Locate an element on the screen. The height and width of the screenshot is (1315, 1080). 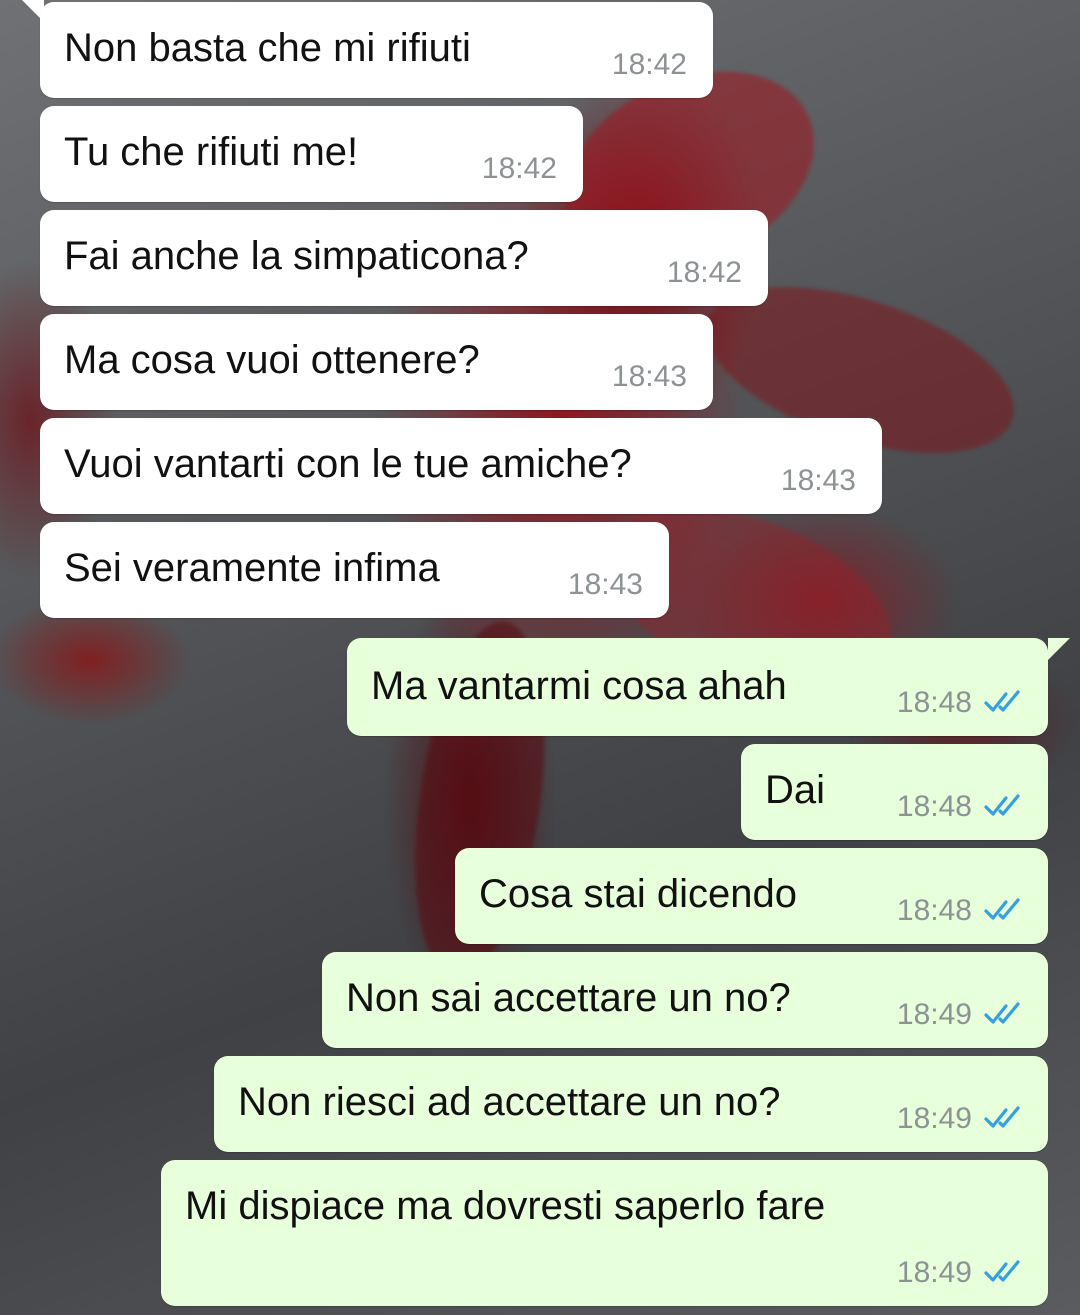
incoming-message: Ma cosa vuoi ottenere? 18:43 is located at coordinates (376, 362).